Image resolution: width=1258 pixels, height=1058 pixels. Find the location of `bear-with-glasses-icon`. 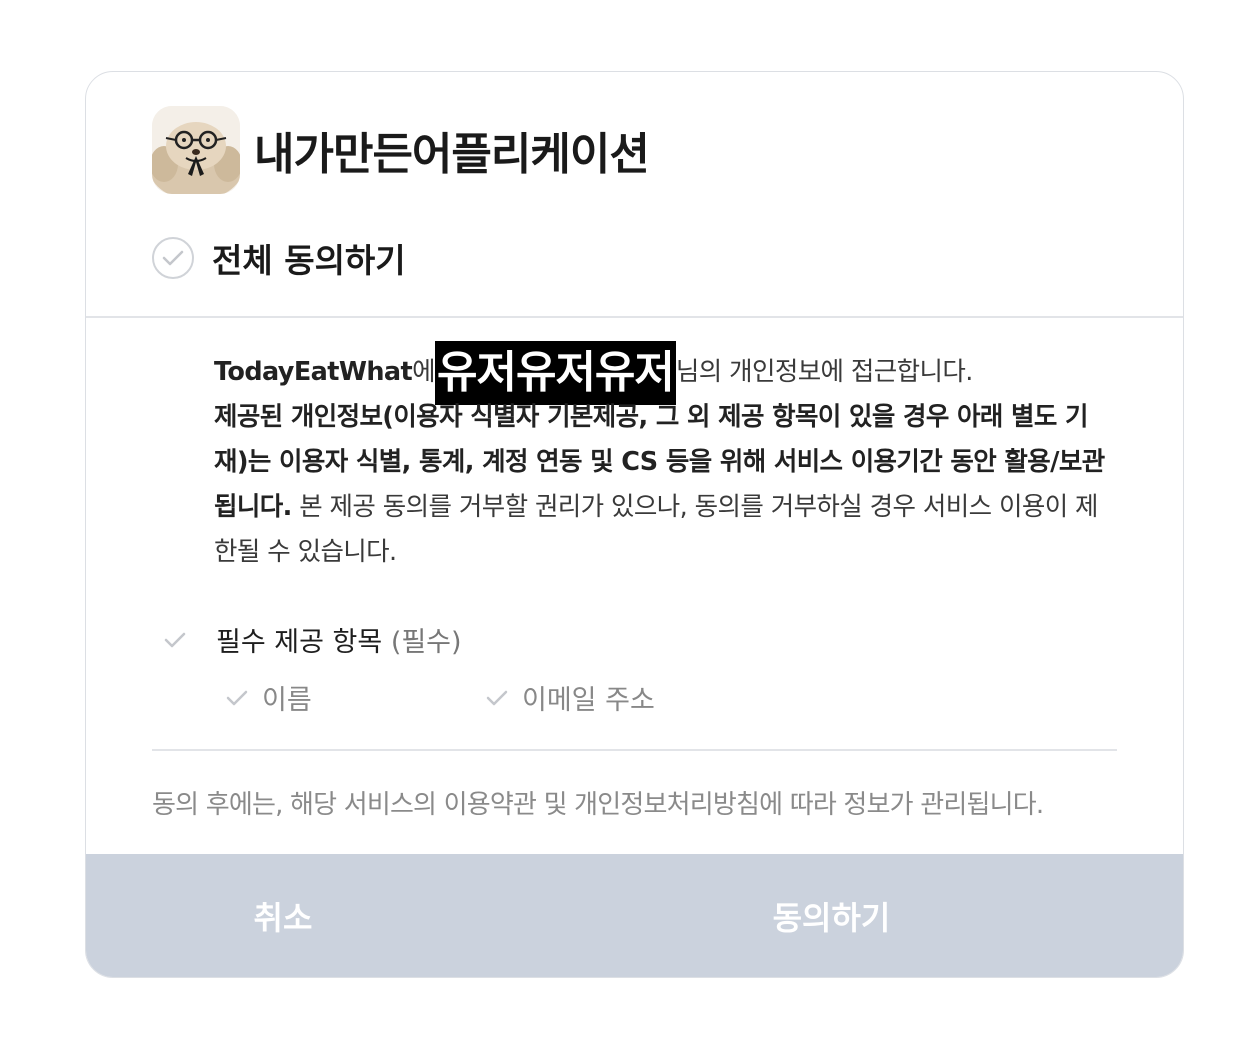

bear-with-glasses-icon is located at coordinates (196, 150).